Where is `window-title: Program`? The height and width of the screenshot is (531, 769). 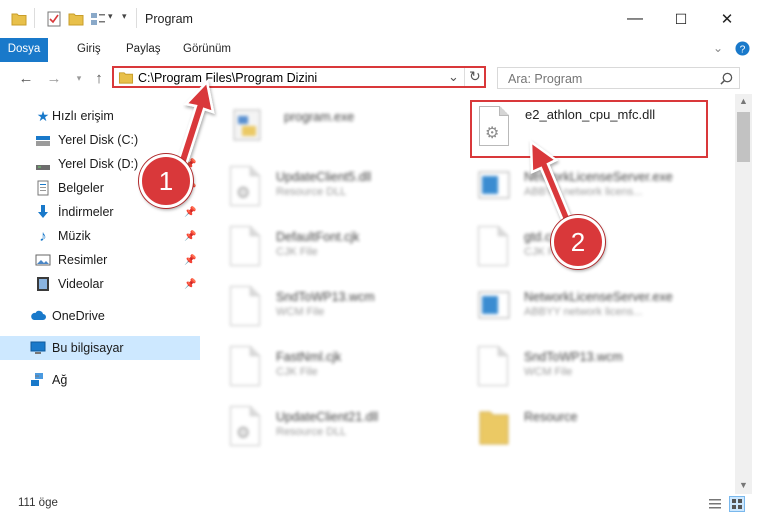 window-title: Program is located at coordinates (169, 19).